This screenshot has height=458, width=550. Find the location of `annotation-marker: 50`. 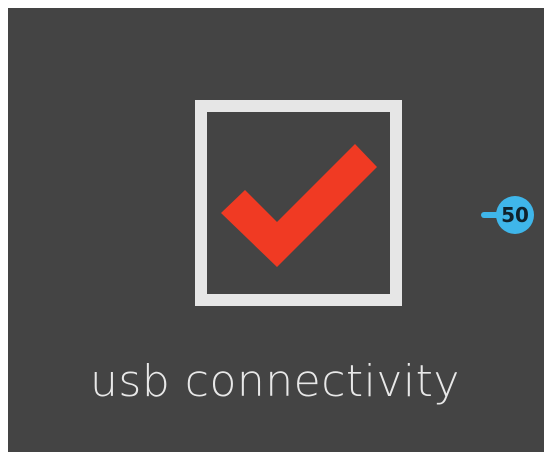

annotation-marker: 50 is located at coordinates (510, 215).